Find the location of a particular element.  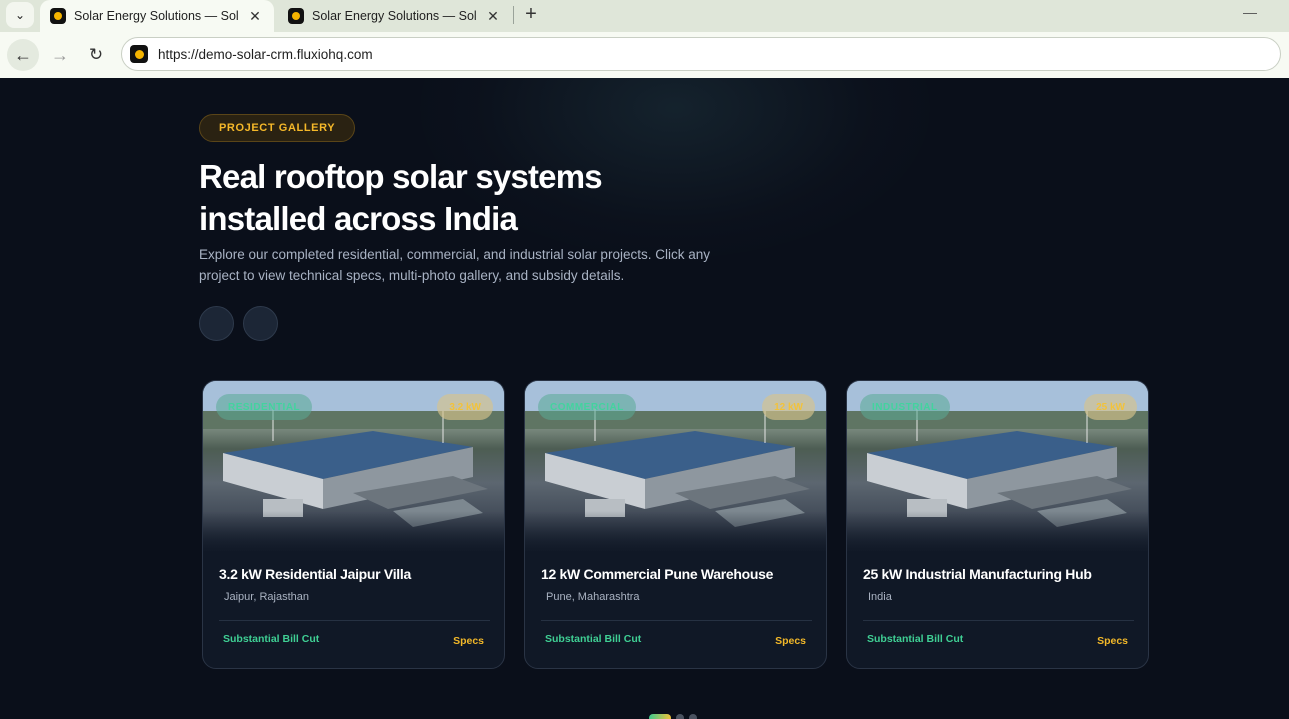

capacity-badge: 25 kW is located at coordinates (1110, 407).